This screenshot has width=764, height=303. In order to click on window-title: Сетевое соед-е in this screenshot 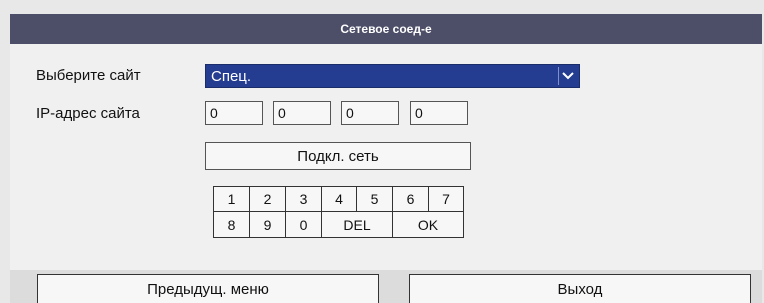, I will do `click(386, 29)`.